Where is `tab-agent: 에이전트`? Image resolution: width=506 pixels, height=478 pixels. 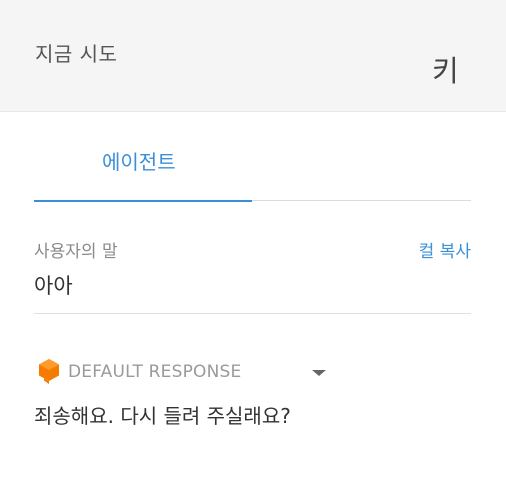 tab-agent: 에이전트 is located at coordinates (143, 157).